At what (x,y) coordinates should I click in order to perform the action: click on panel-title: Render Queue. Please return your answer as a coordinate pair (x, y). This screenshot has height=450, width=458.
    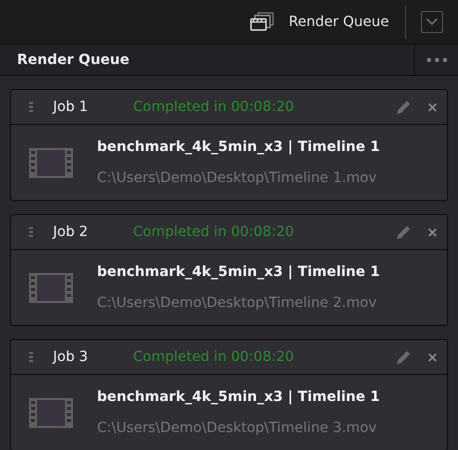
    Looking at the image, I should click on (73, 60).